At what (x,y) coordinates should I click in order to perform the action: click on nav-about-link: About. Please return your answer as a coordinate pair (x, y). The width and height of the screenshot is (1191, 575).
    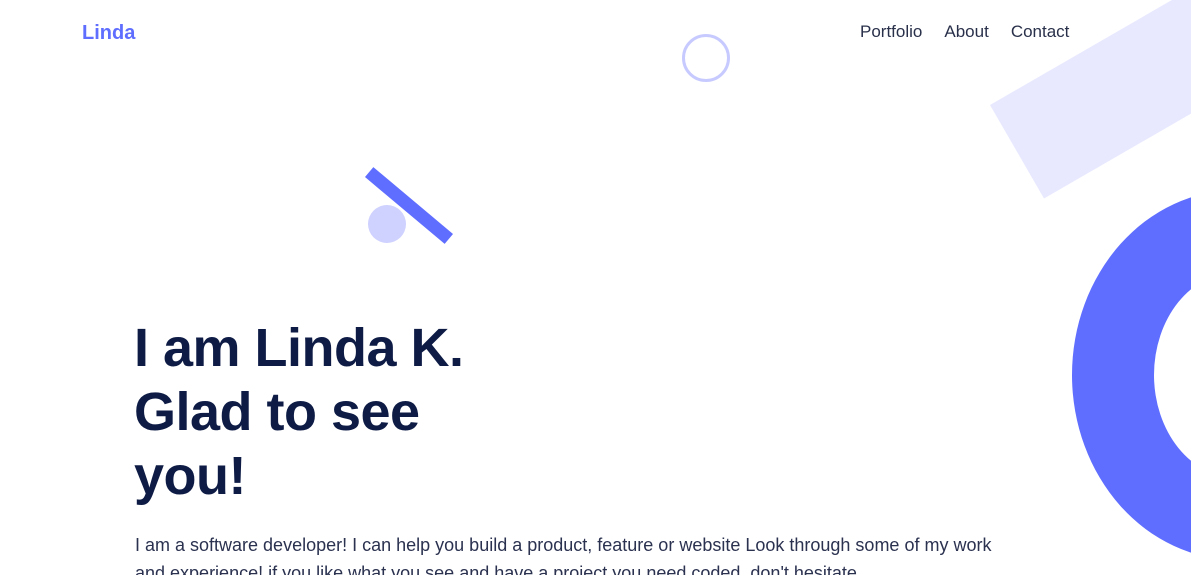
    Looking at the image, I should click on (966, 32).